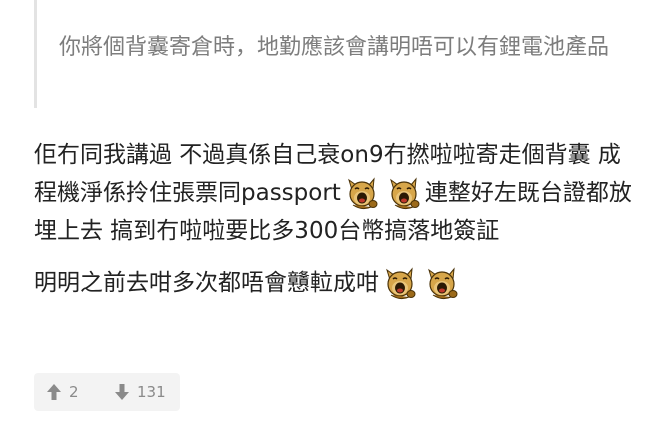 This screenshot has height=425, width=660. I want to click on downvote-count: 131, so click(151, 392).